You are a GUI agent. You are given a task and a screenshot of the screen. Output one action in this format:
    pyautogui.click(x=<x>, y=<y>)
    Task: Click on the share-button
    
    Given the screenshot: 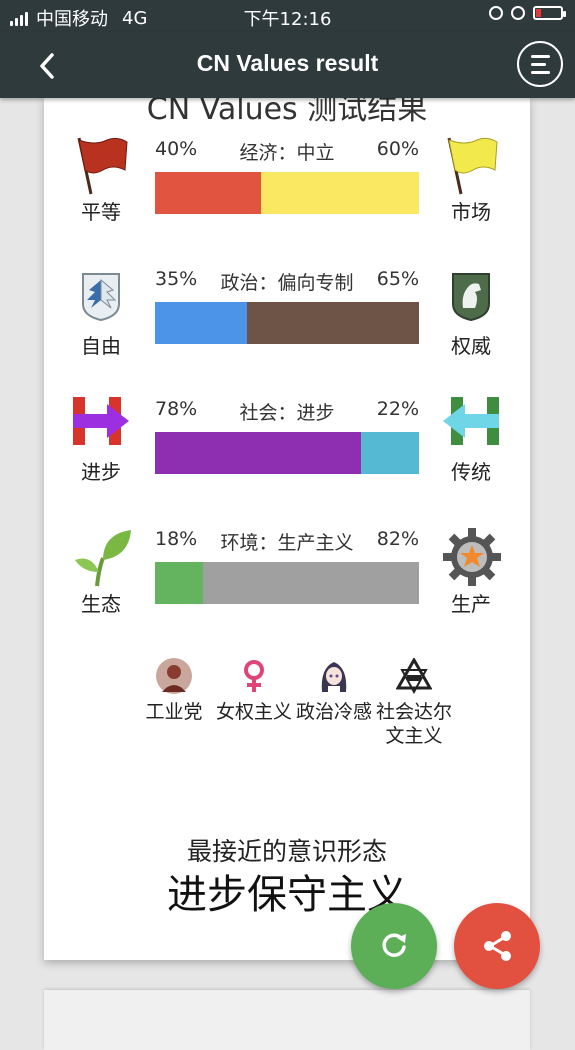 What is the action you would take?
    pyautogui.click(x=497, y=946)
    